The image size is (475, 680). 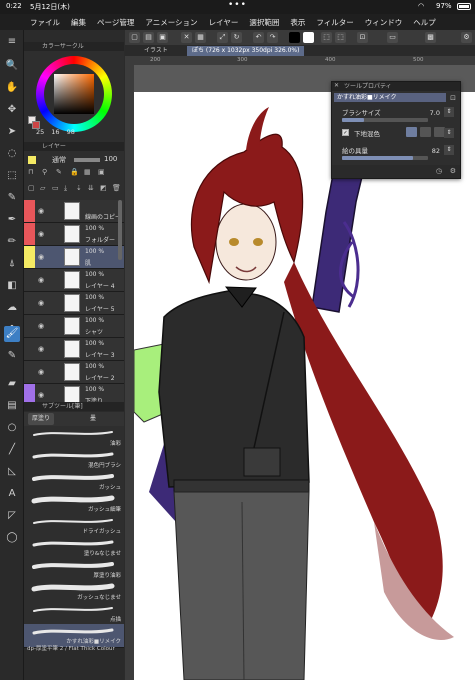 I want to click on frame-icon: ╱, so click(x=12, y=450).